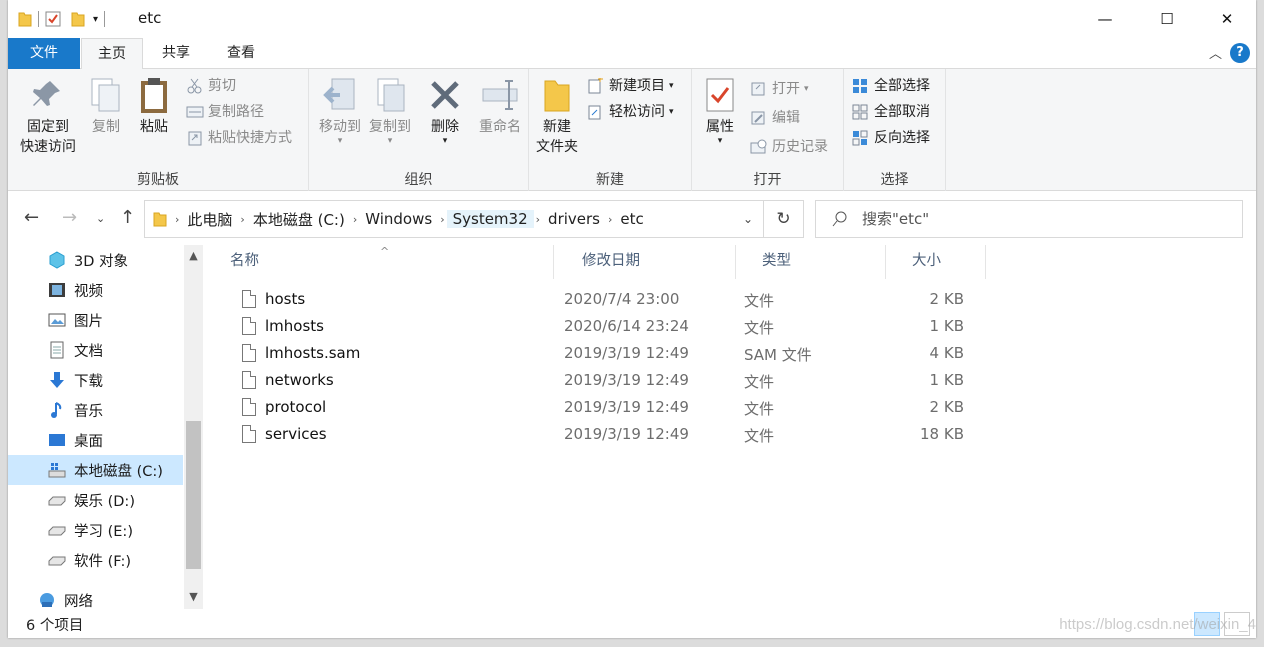 Image resolution: width=1264 pixels, height=647 pixels. I want to click on column-header-date: 修改日期, so click(646, 262).